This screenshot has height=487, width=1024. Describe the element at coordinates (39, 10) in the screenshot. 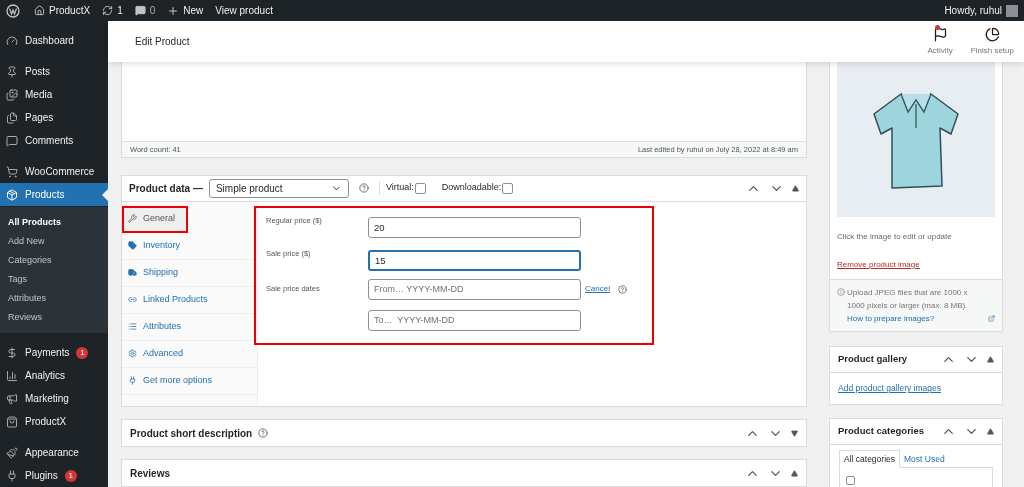

I see `home-icon` at that location.